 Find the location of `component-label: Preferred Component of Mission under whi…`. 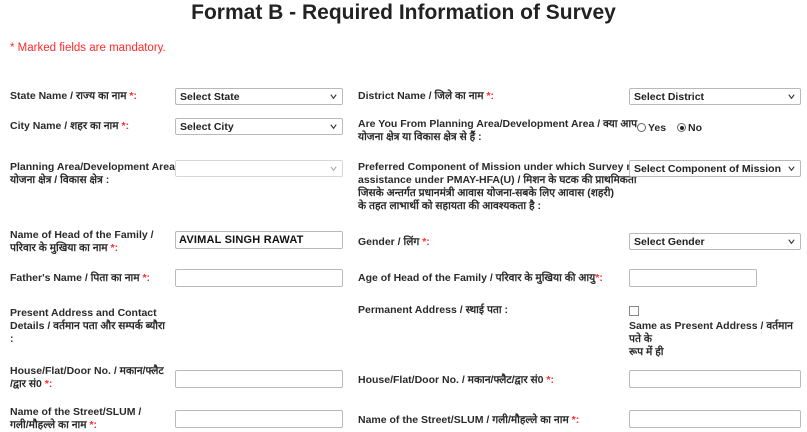

component-label: Preferred Component of Mission under whi… is located at coordinates (504, 186).